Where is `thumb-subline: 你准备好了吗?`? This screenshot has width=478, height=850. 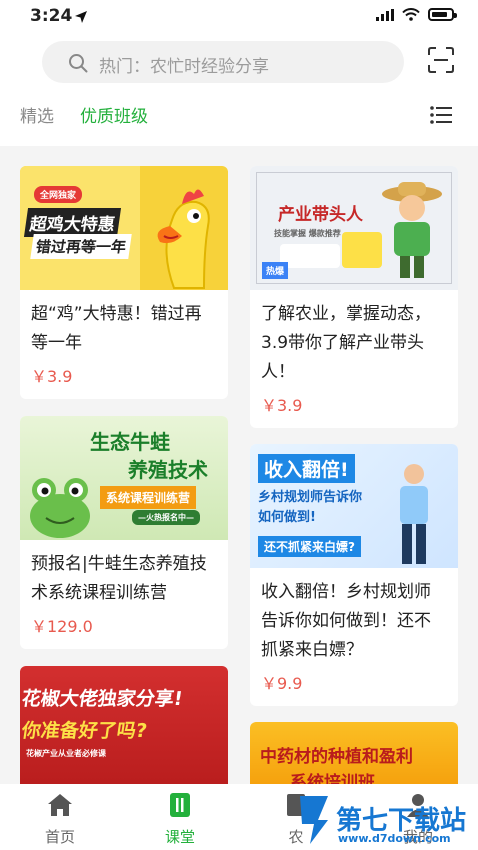 thumb-subline: 你准备好了吗? is located at coordinates (84, 731).